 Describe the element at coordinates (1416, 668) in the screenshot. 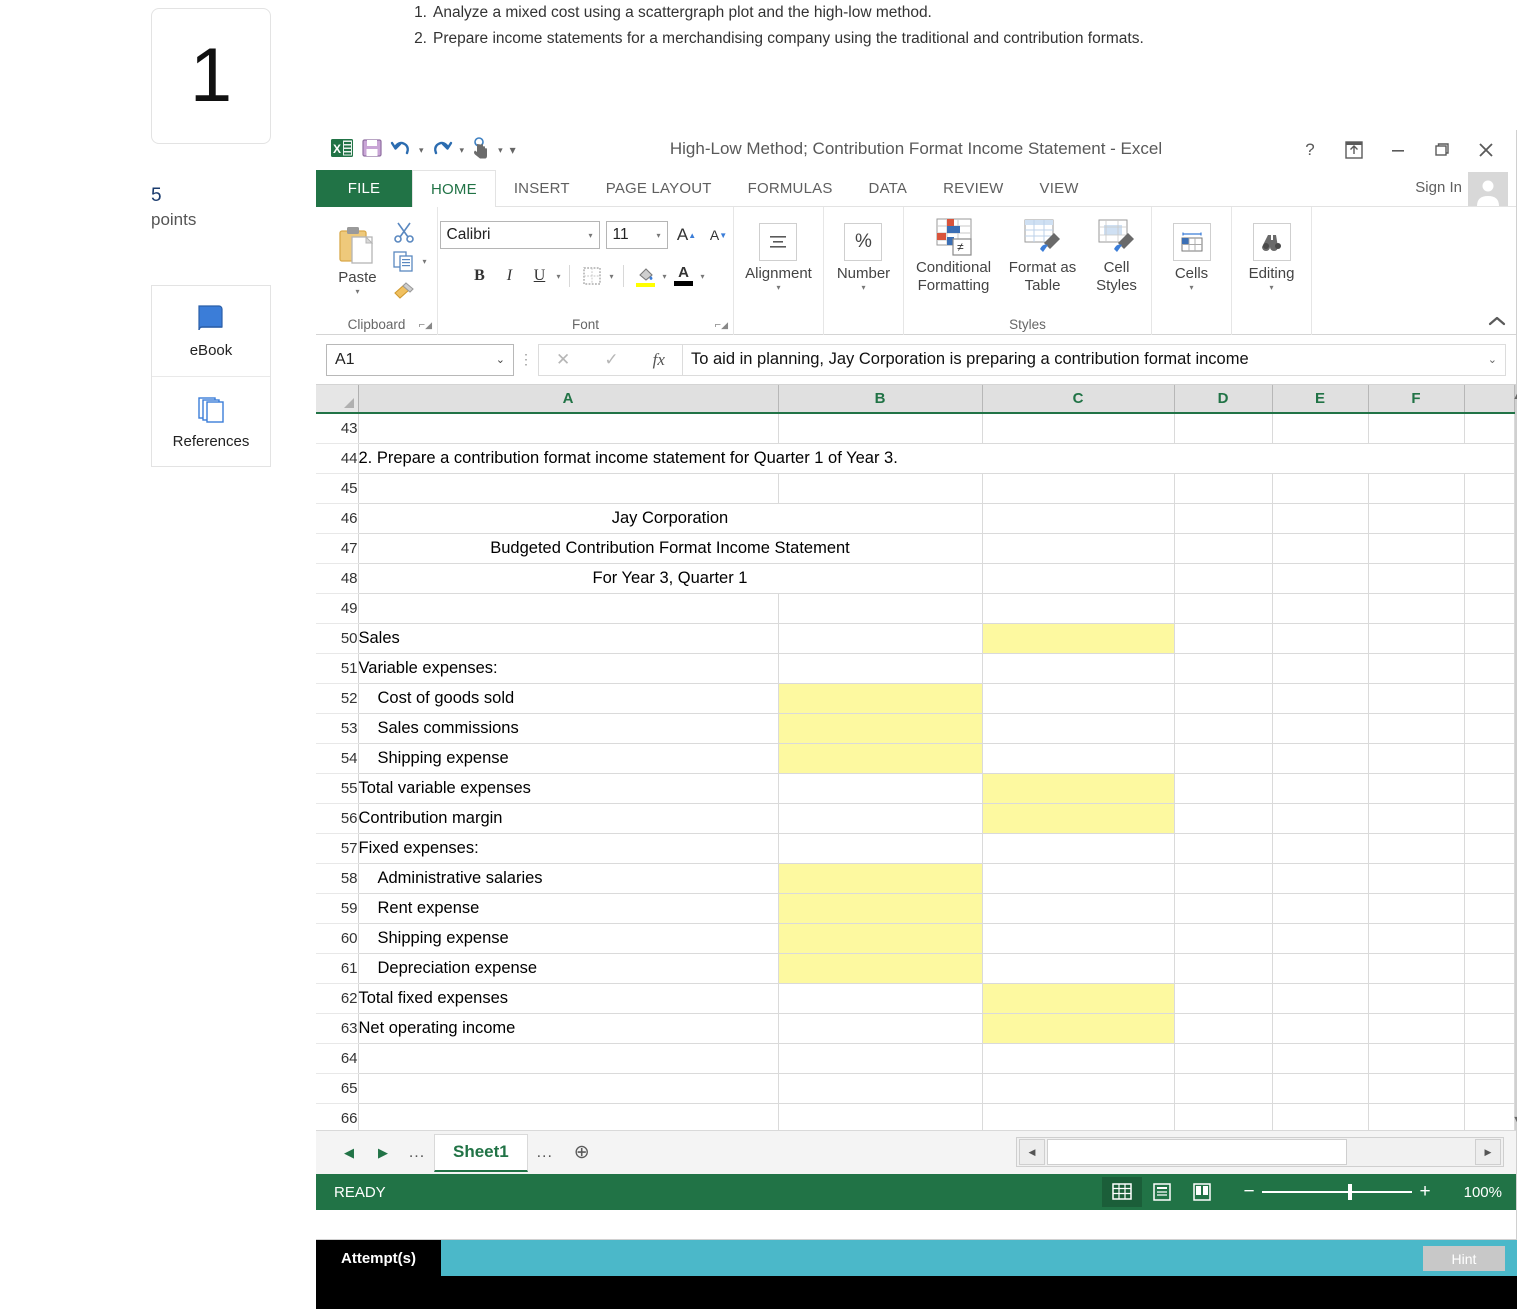

I see `cell-f51` at that location.